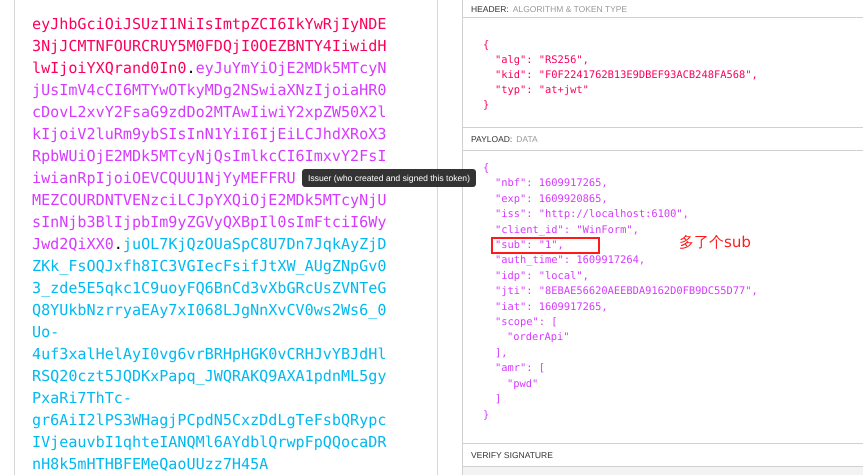  Describe the element at coordinates (209, 112) in the screenshot. I see `token-text: cDovL2xvY2FsaG9zdDo2MTAwIiwiY2xpZW50X2l` at that location.